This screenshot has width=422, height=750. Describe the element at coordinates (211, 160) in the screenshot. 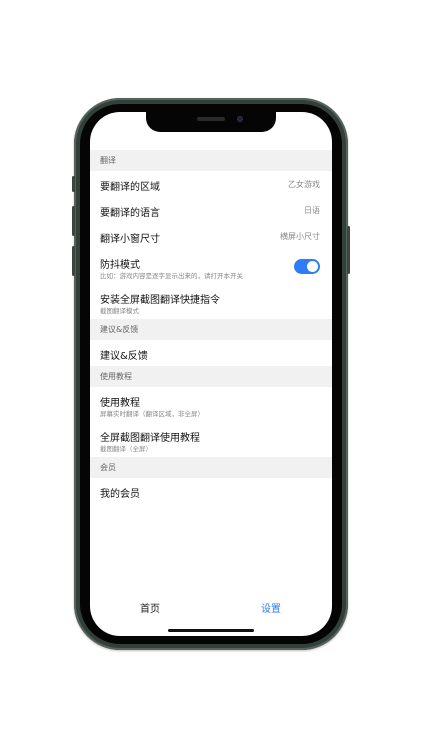

I see `section-header-translate: 翻译` at that location.